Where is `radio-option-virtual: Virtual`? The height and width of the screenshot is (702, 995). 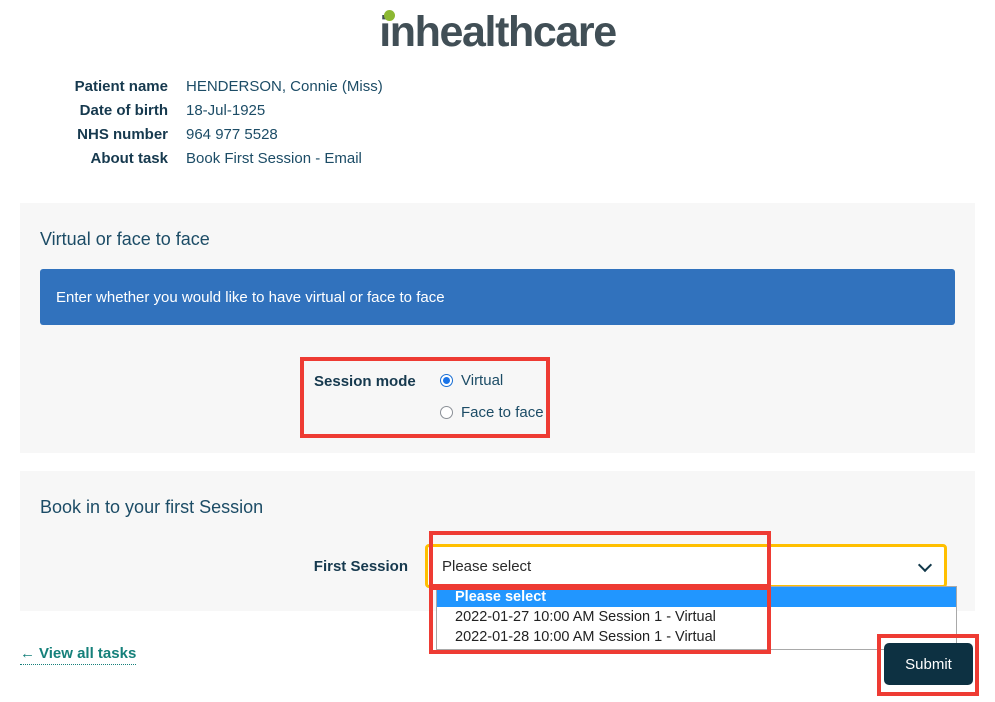 radio-option-virtual: Virtual is located at coordinates (492, 380).